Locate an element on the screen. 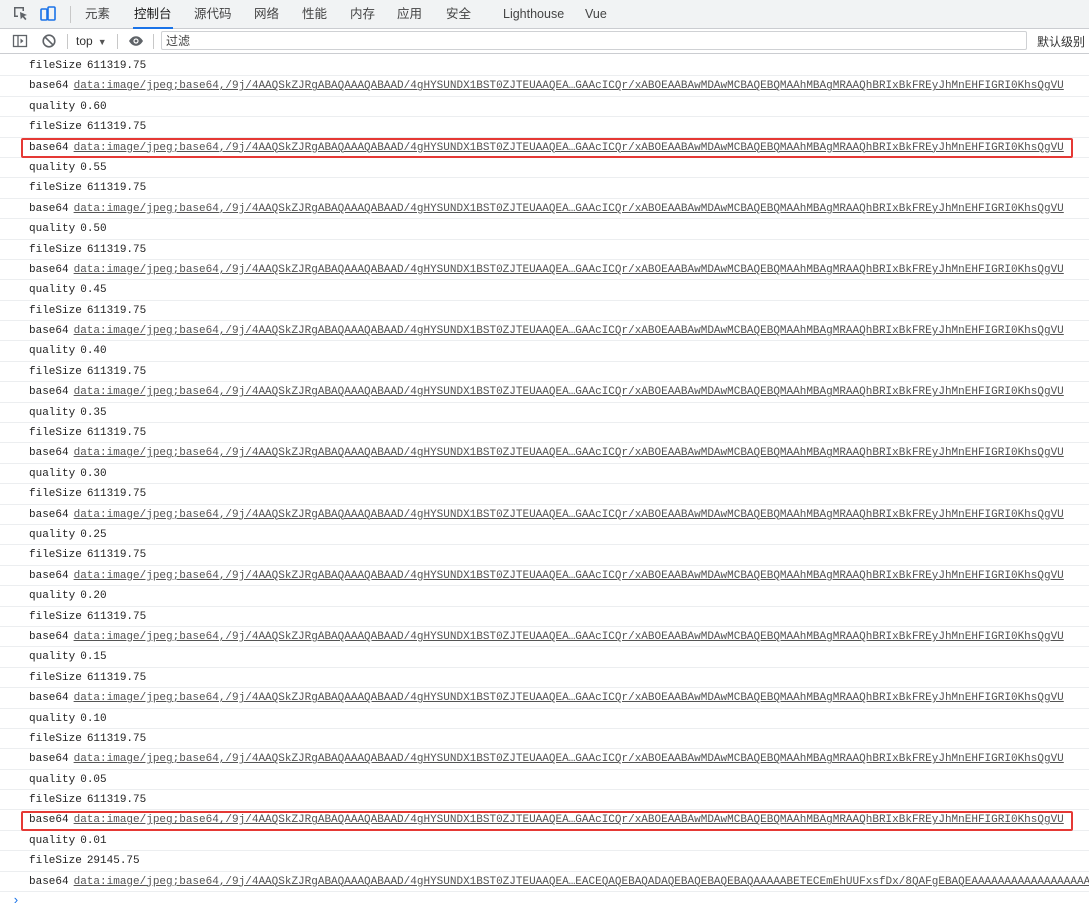  show-sidebar-icon is located at coordinates (20, 41).